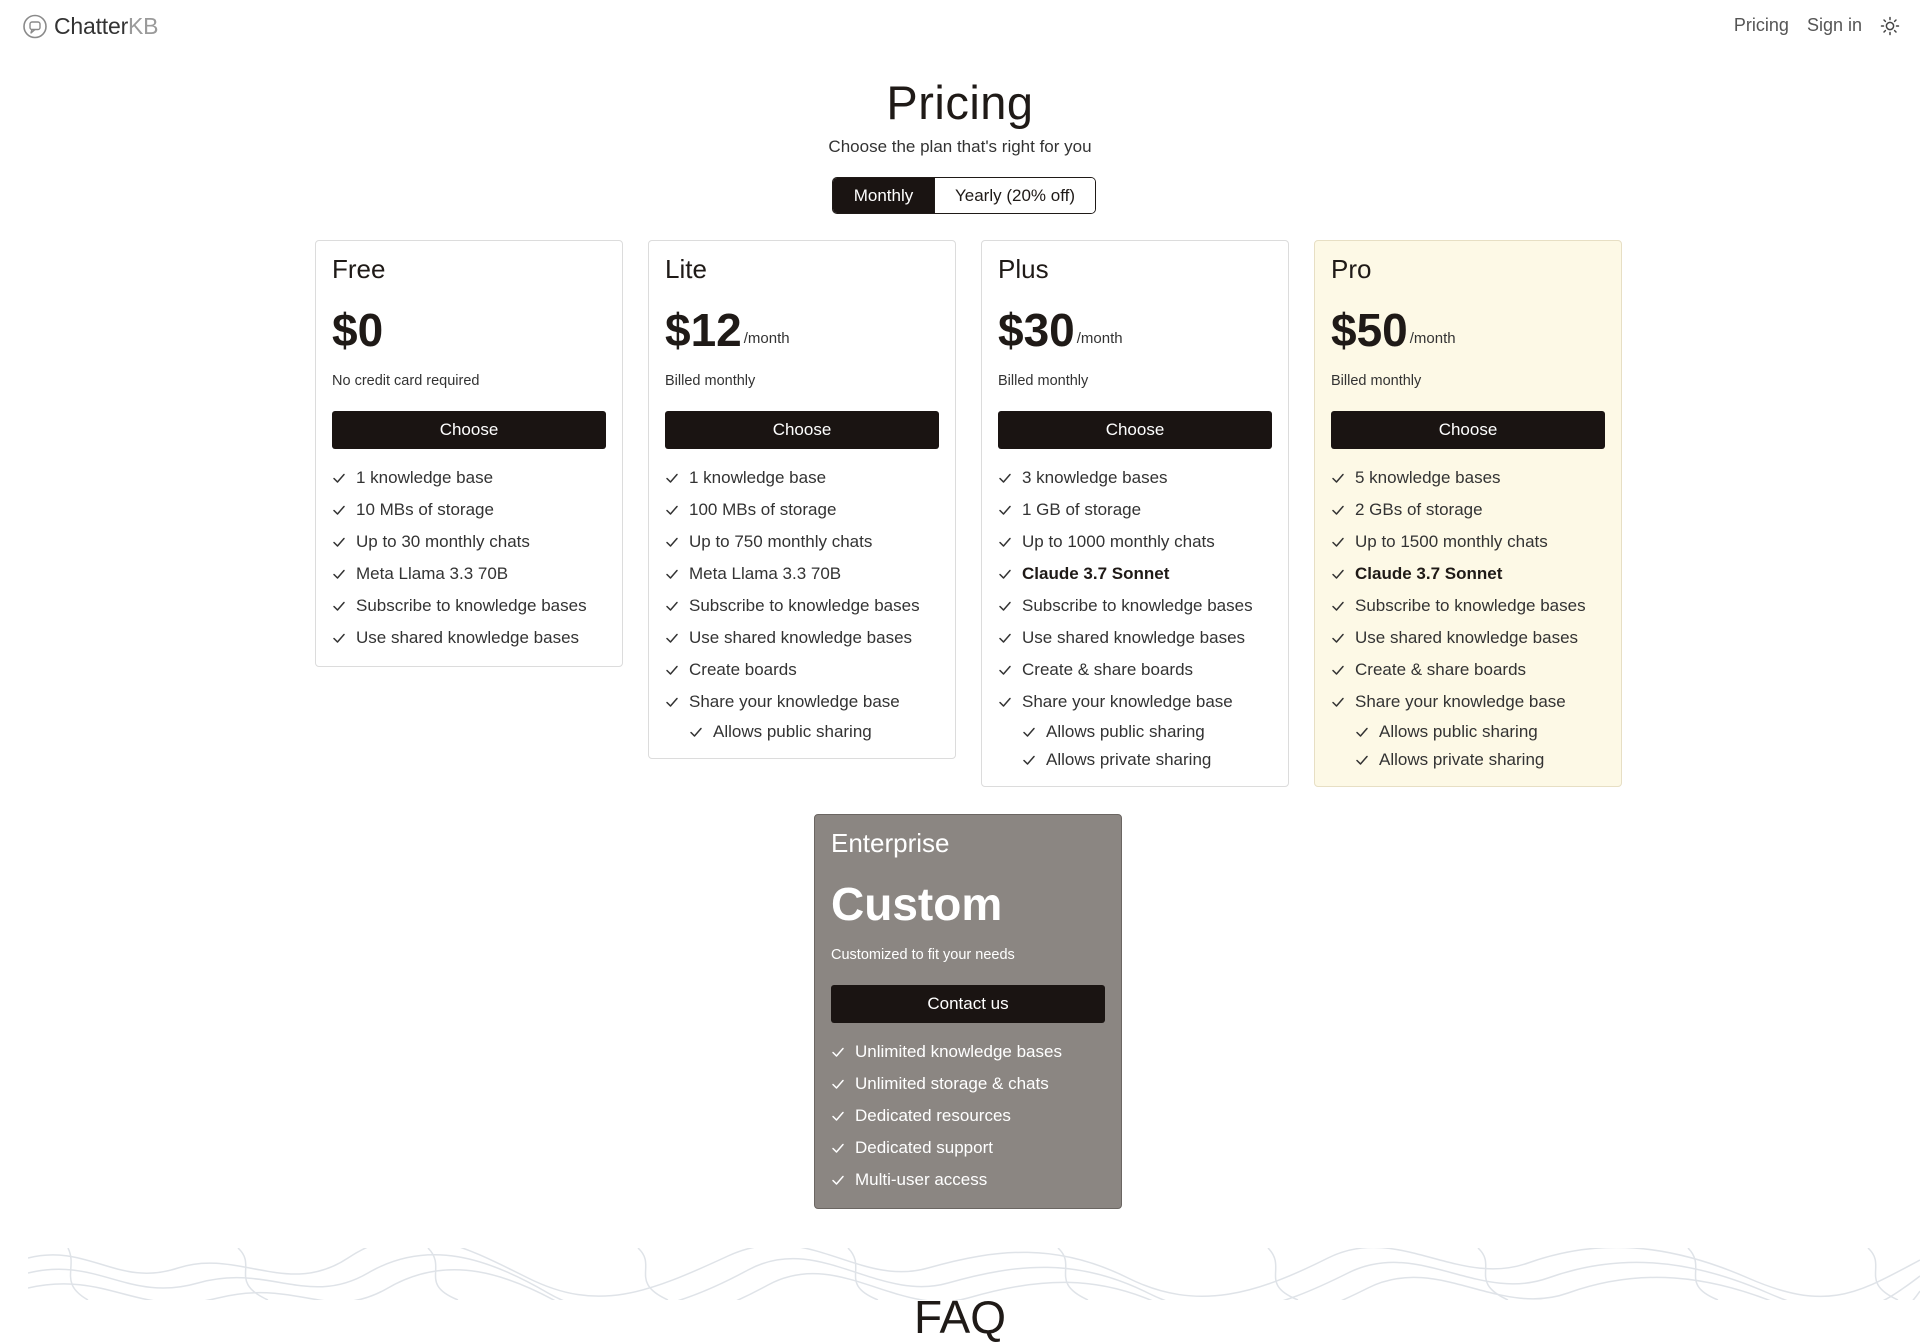 The width and height of the screenshot is (1920, 1344). Describe the element at coordinates (1137, 605) in the screenshot. I see `feature-text: Subscribe to knowledge bases` at that location.